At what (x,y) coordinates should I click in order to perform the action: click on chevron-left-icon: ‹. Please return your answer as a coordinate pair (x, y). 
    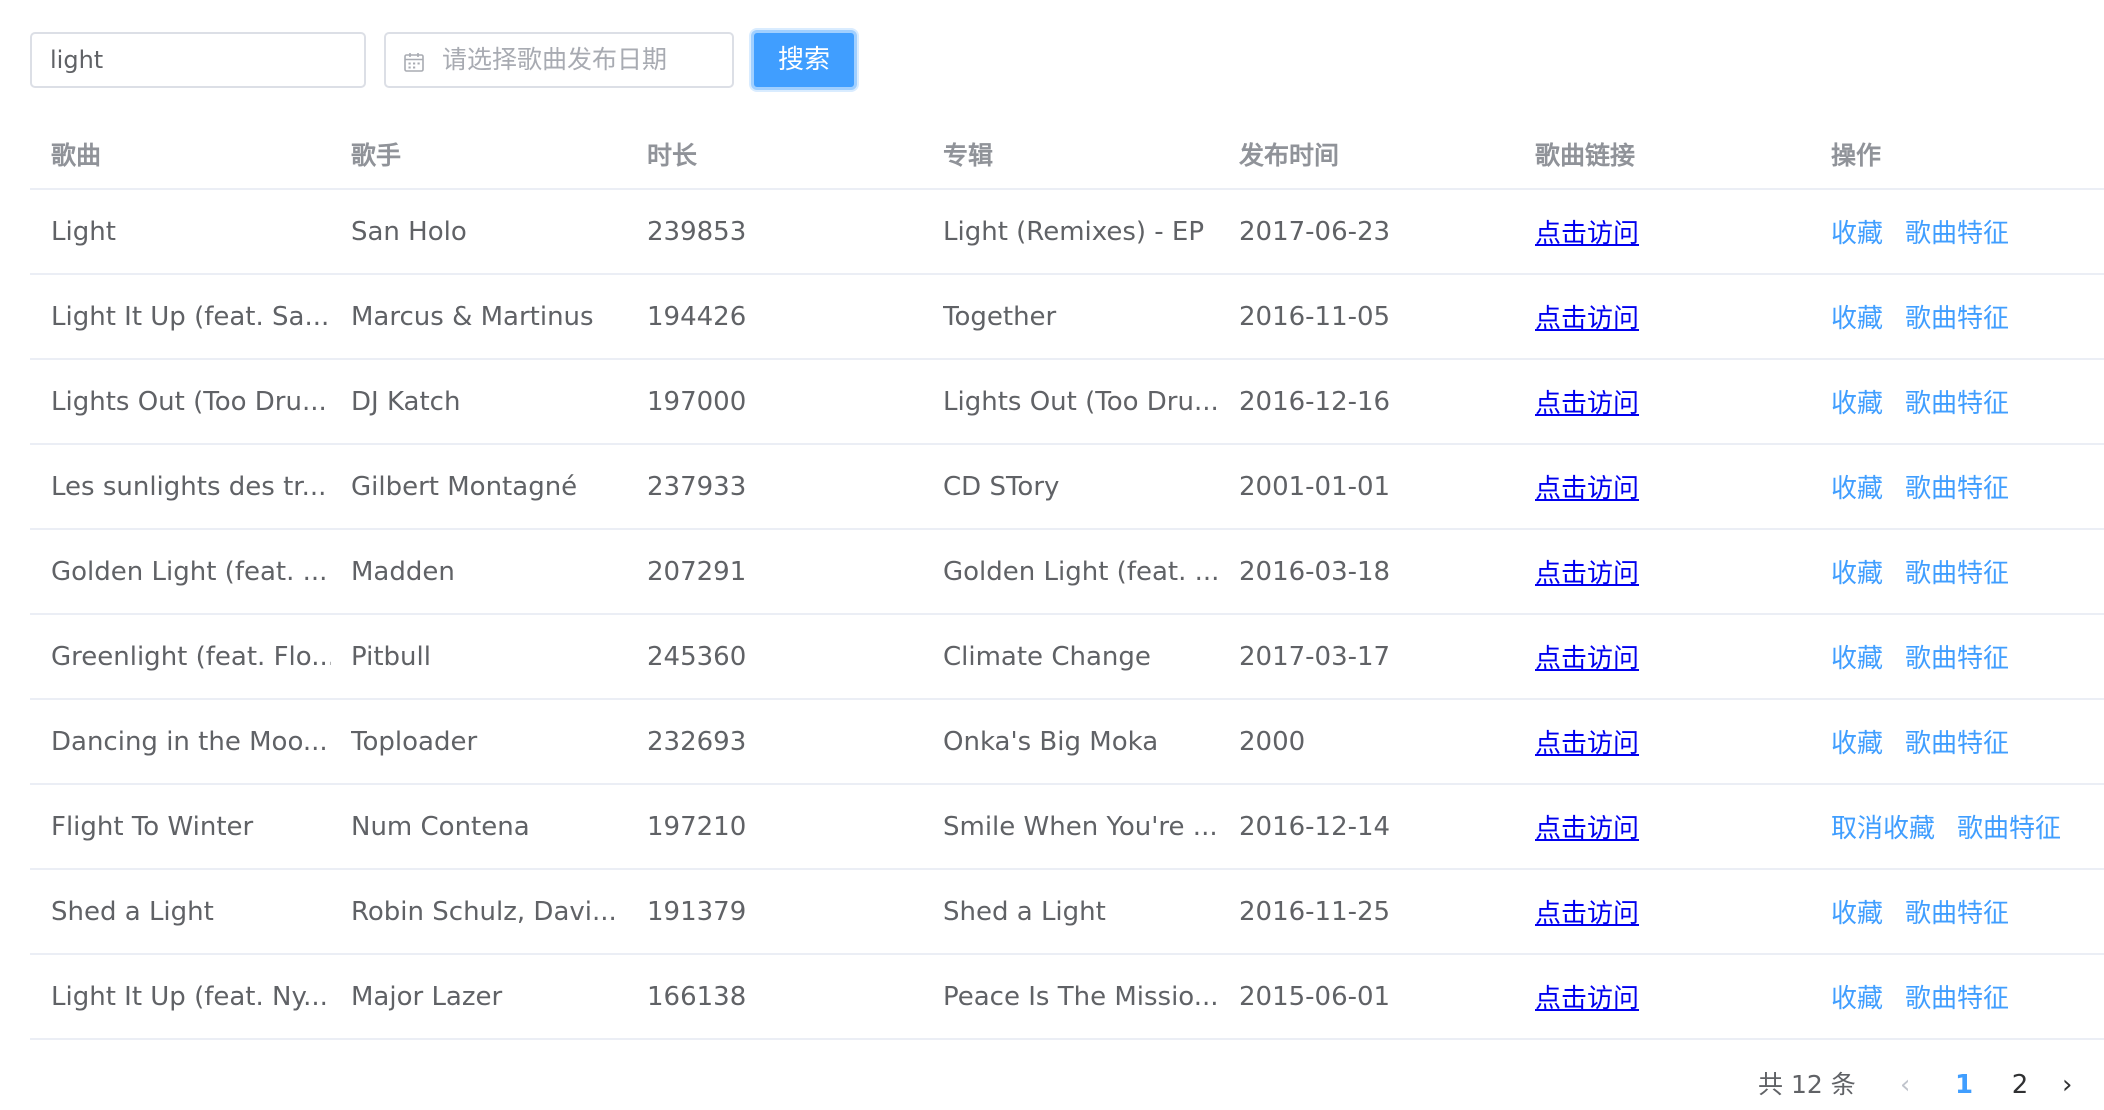
    Looking at the image, I should click on (1905, 1085).